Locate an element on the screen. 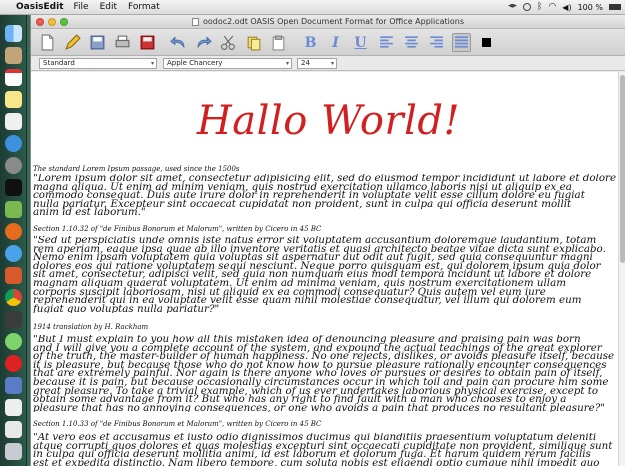 Image resolution: width=625 pixels, height=466 pixels. bluetooth-icon: ᛒ is located at coordinates (539, 7).